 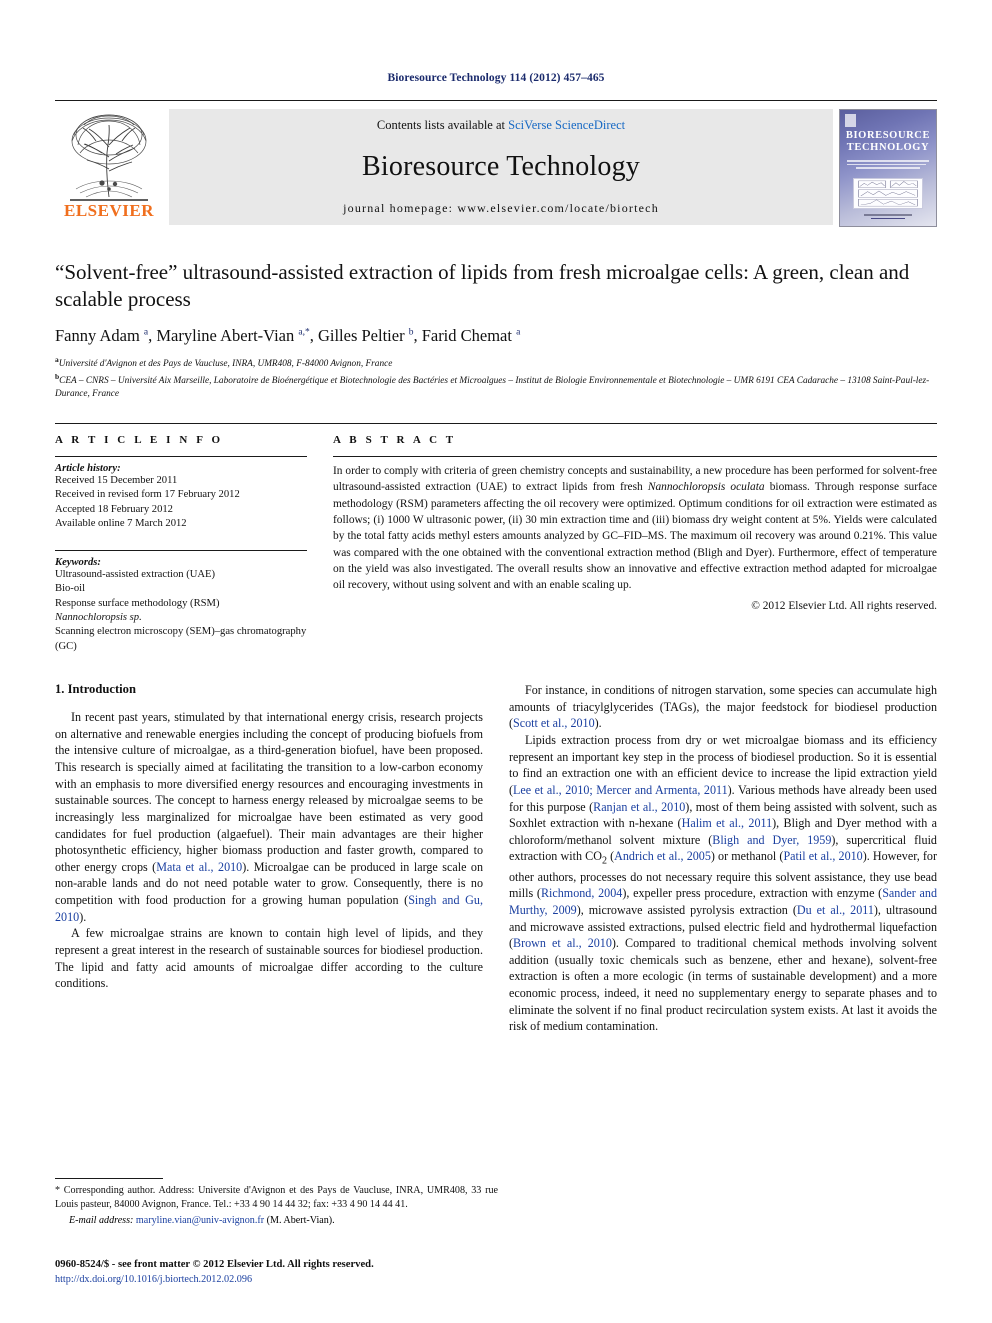 What do you see at coordinates (109, 210) in the screenshot?
I see `elsevier-wordmark: ELSEVIER` at bounding box center [109, 210].